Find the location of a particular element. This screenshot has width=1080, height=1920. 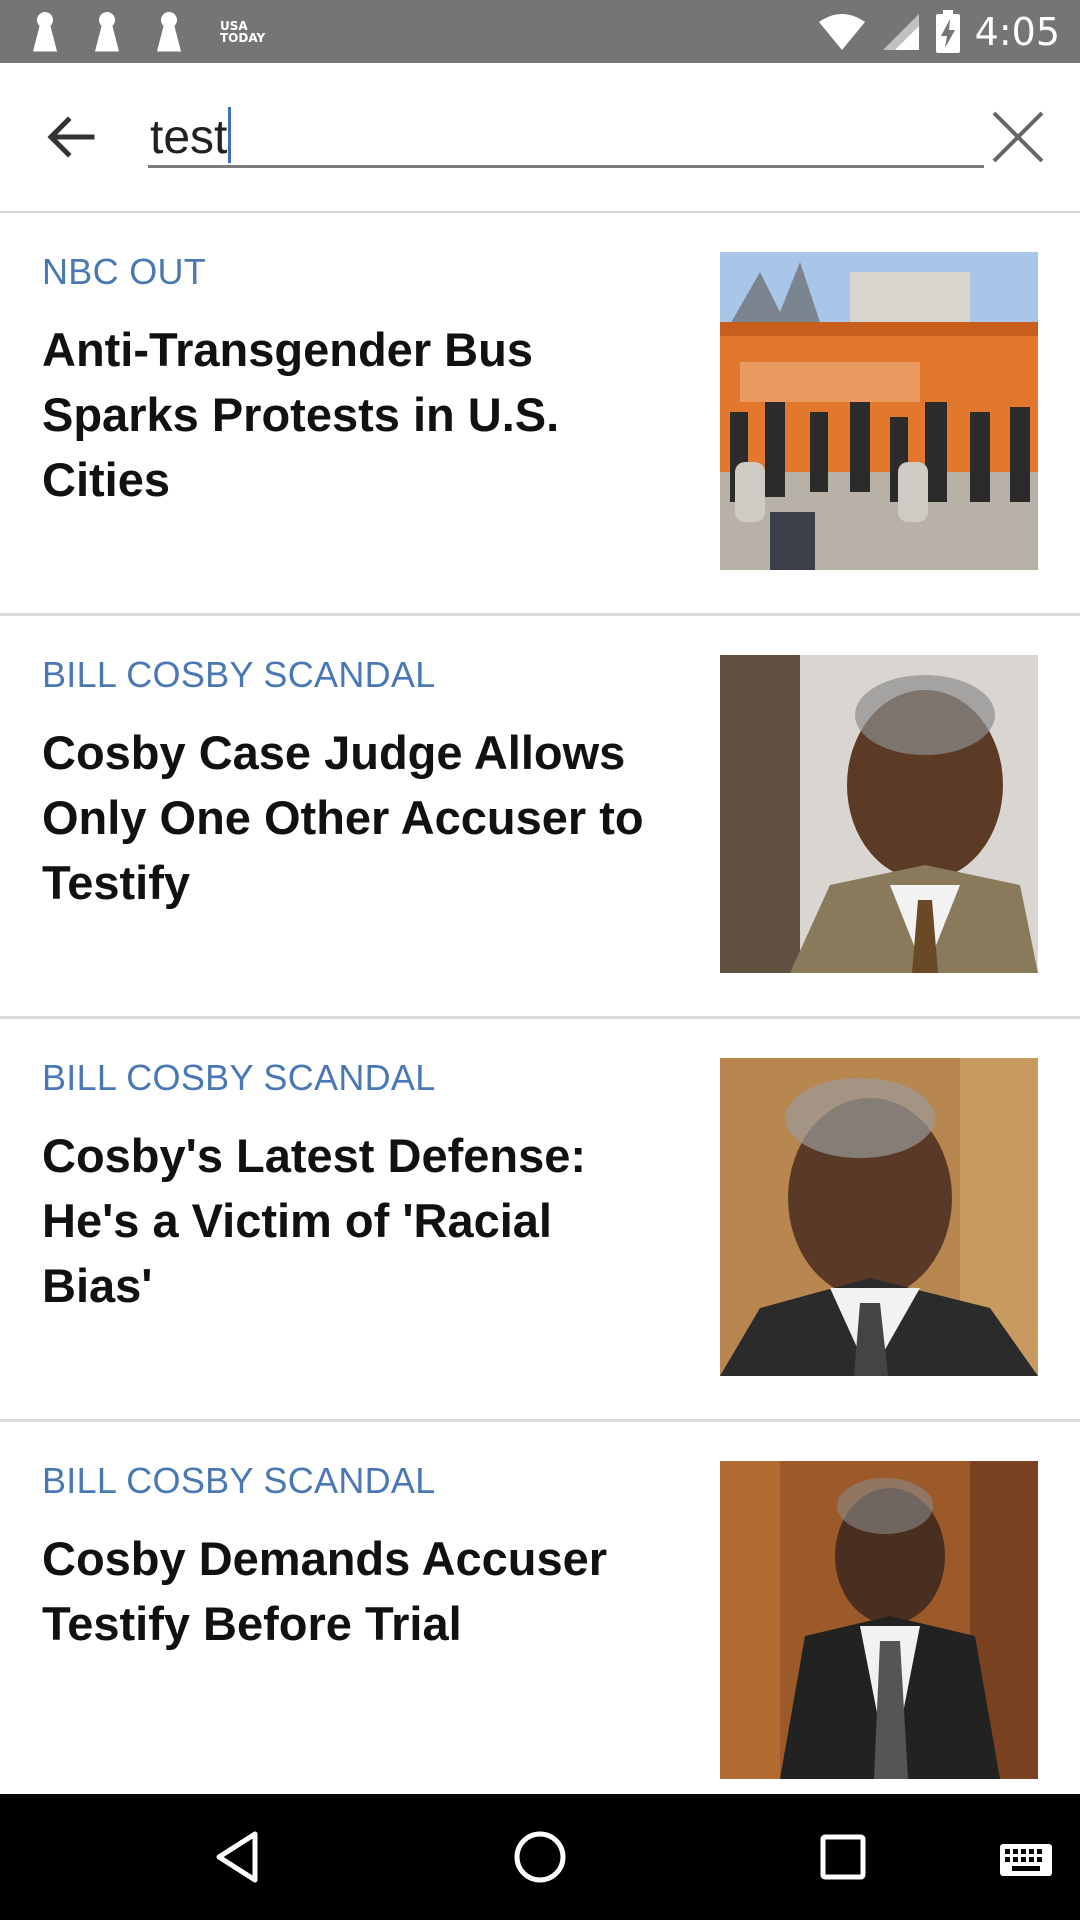

back-triangle-icon is located at coordinates (237, 1857).